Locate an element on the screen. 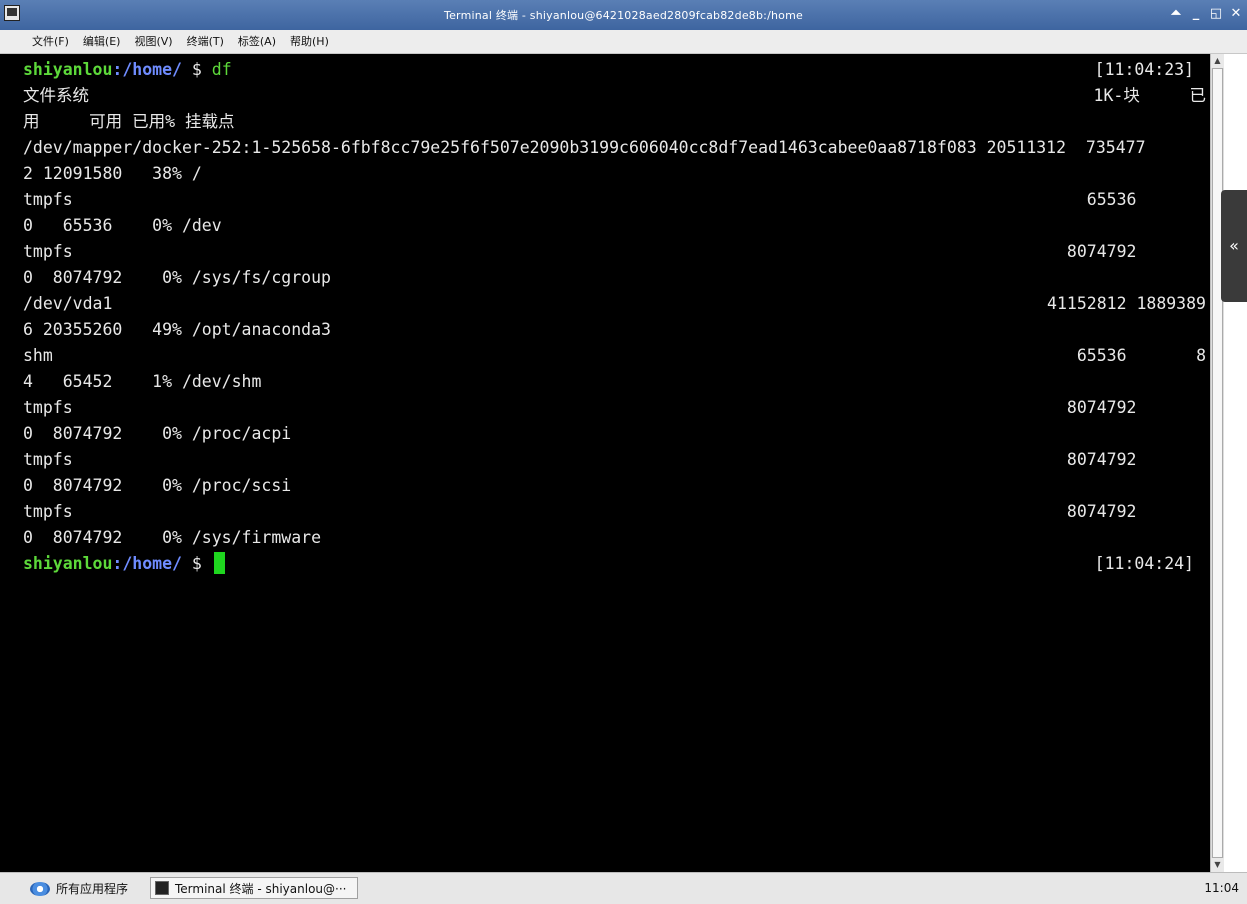 Image resolution: width=1247 pixels, height=904 pixels. output-line: 用 可用 已用% 挂载点 is located at coordinates (614, 122).